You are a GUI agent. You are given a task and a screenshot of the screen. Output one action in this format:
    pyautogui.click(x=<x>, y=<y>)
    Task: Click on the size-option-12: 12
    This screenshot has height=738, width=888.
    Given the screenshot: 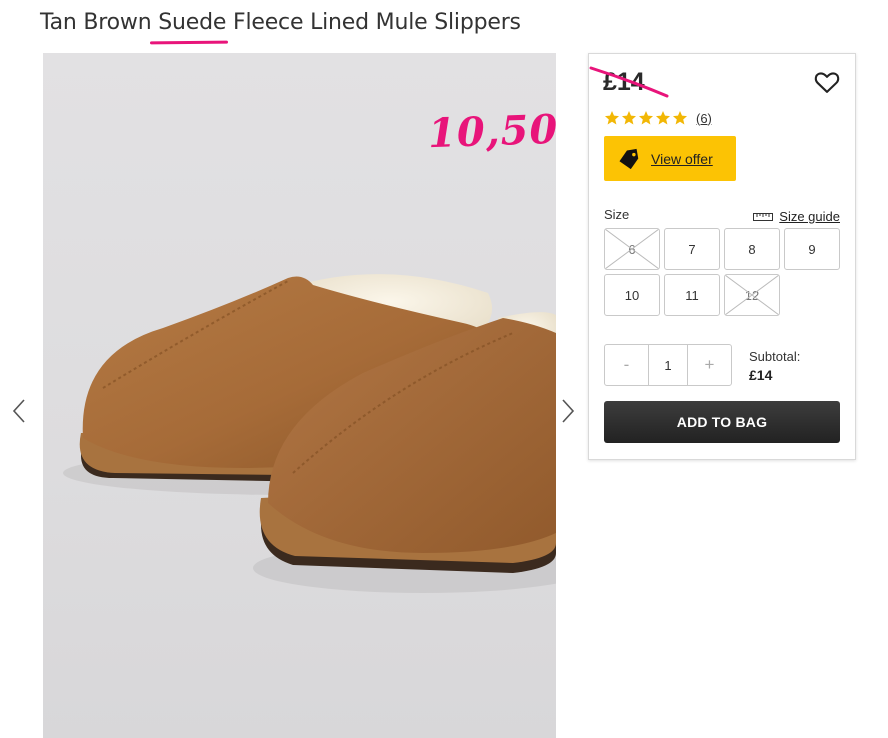 What is the action you would take?
    pyautogui.click(x=752, y=295)
    